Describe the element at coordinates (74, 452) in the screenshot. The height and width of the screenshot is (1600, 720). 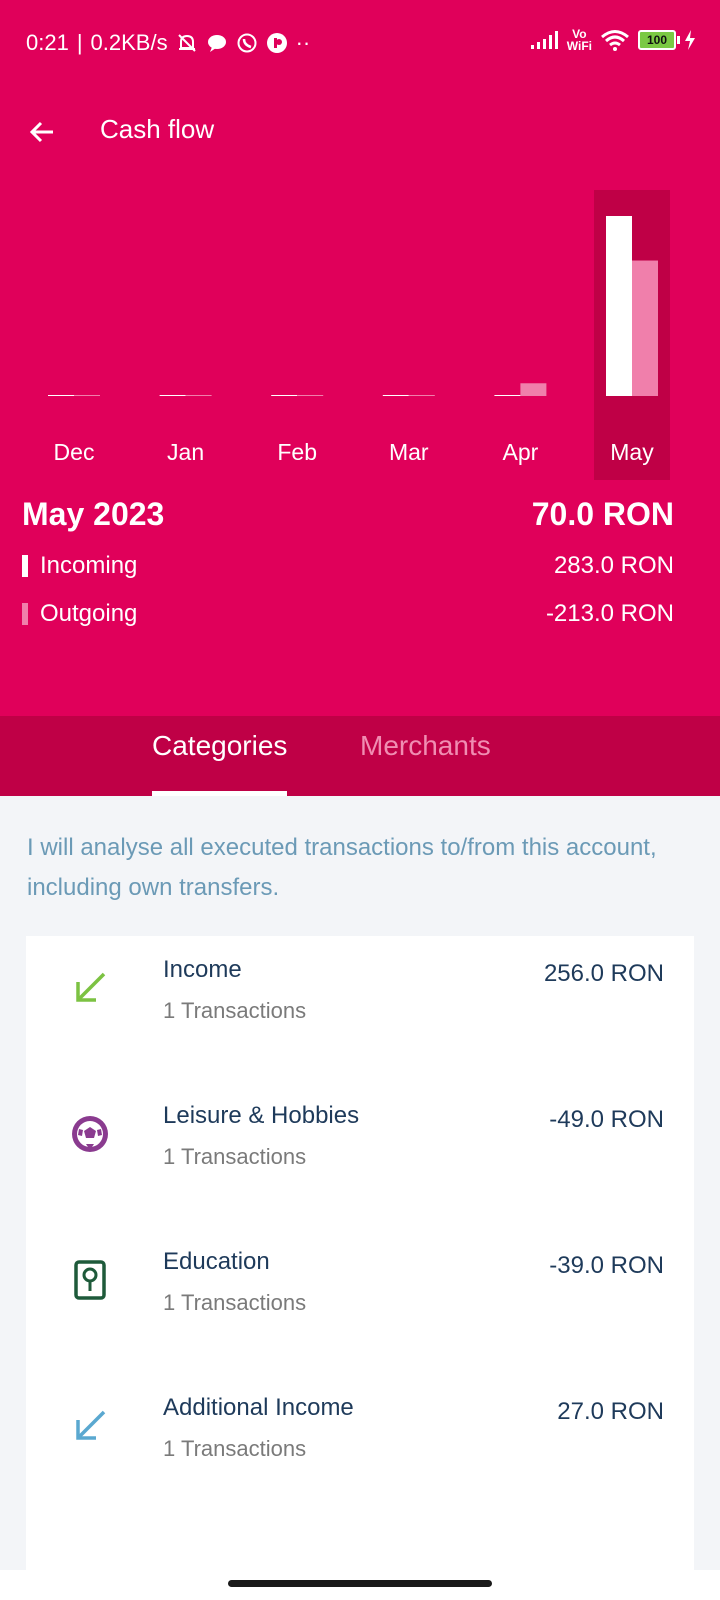
I see `month-tick-label: Dec` at that location.